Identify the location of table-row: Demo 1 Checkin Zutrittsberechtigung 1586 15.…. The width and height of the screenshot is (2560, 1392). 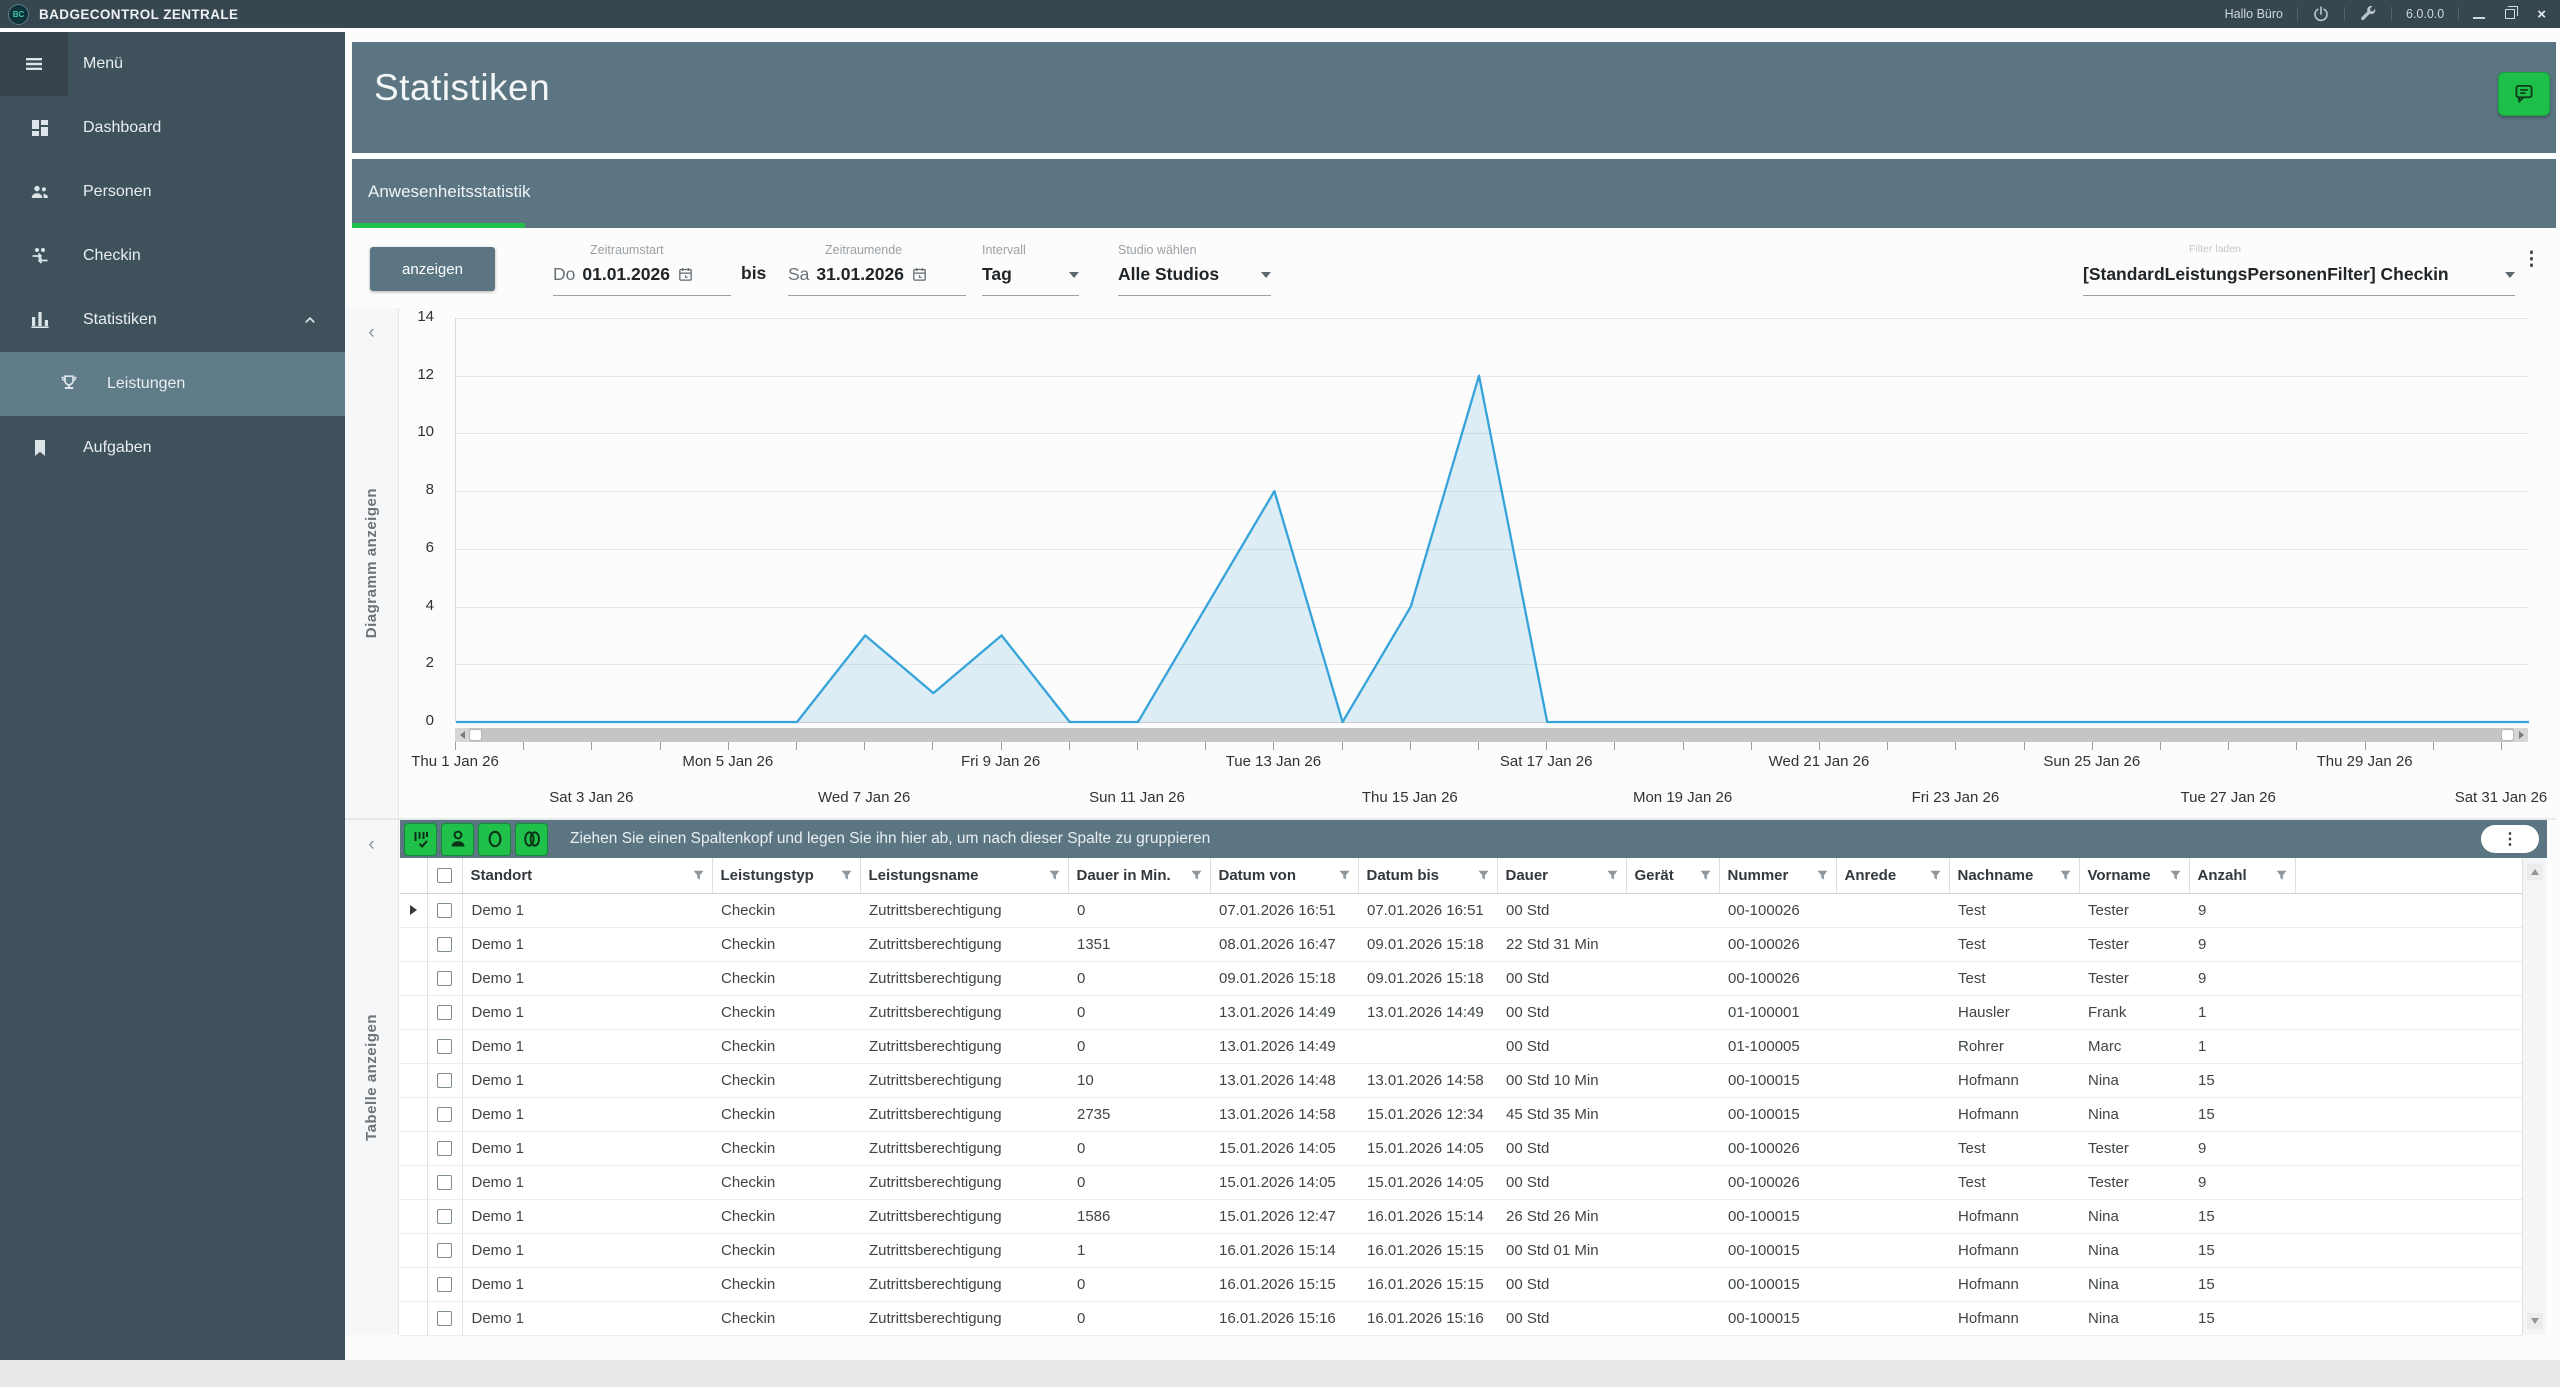
(1461, 1216).